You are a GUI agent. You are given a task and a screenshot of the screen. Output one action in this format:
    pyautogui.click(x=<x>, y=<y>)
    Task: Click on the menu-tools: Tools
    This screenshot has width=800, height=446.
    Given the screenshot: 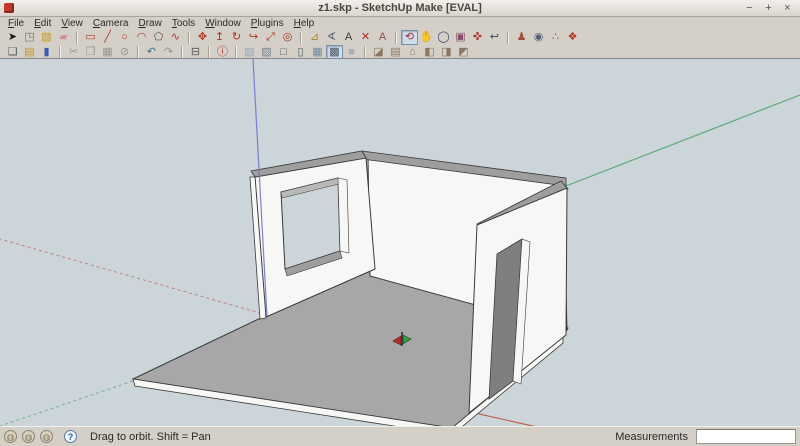 What is the action you would take?
    pyautogui.click(x=183, y=23)
    